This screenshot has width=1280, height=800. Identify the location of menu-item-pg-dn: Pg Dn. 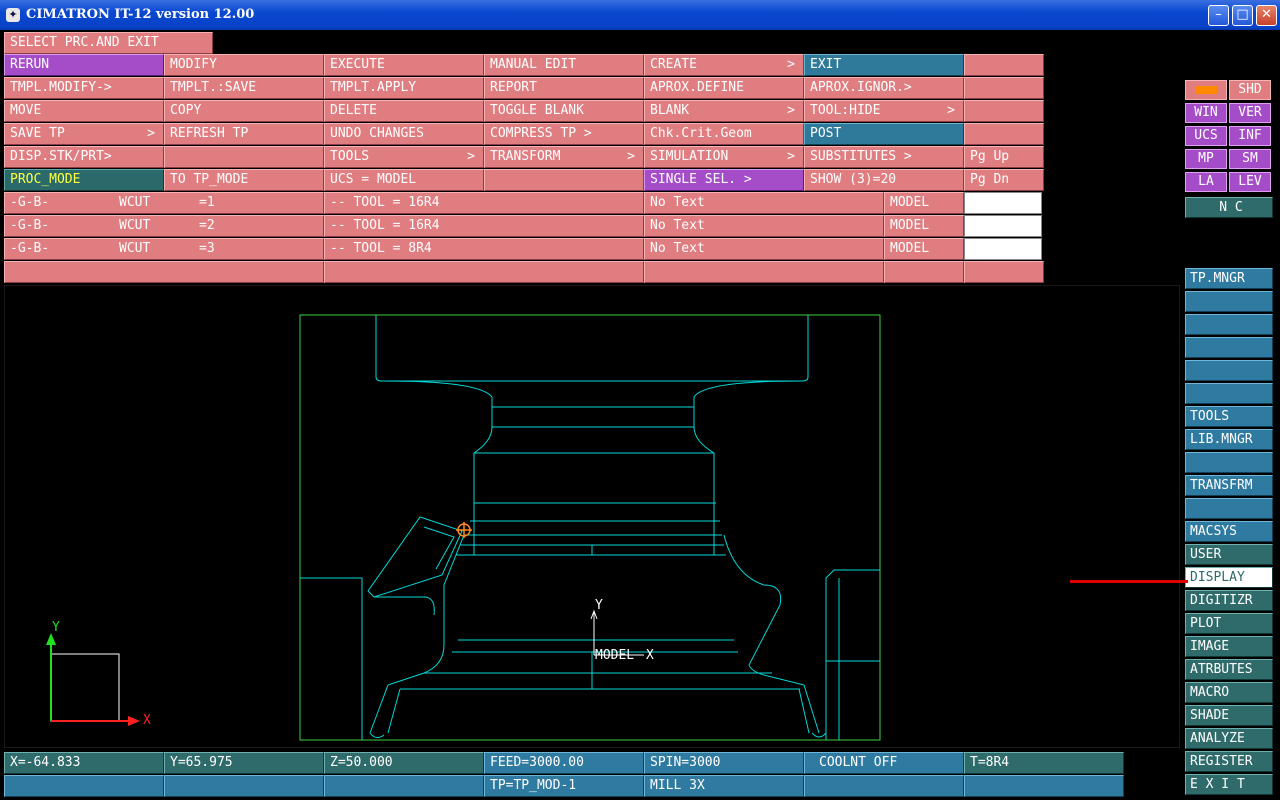
(1004, 180).